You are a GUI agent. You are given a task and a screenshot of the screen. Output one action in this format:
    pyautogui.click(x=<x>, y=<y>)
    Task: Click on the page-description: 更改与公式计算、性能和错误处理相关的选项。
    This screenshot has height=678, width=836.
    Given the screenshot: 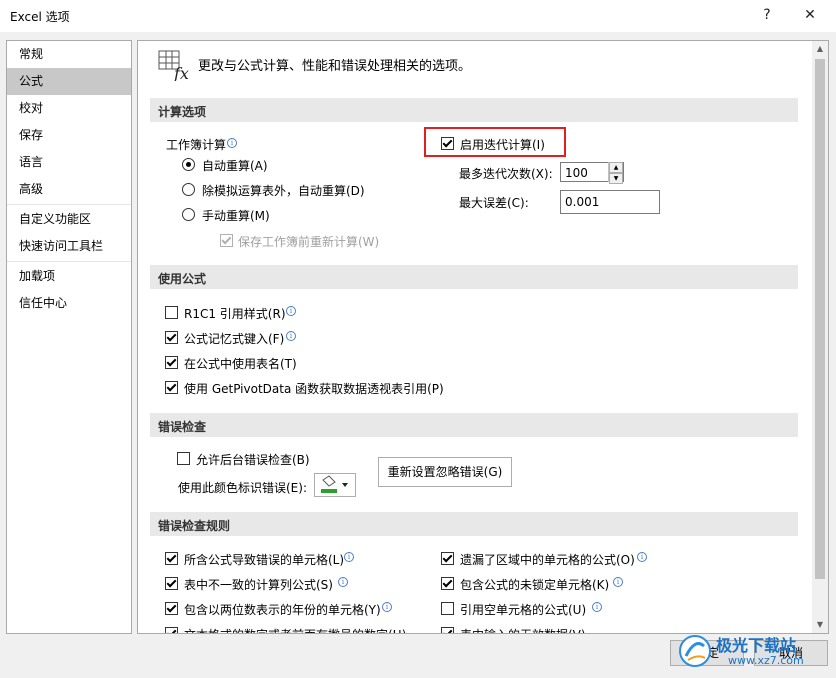 What is the action you would take?
    pyautogui.click(x=335, y=66)
    